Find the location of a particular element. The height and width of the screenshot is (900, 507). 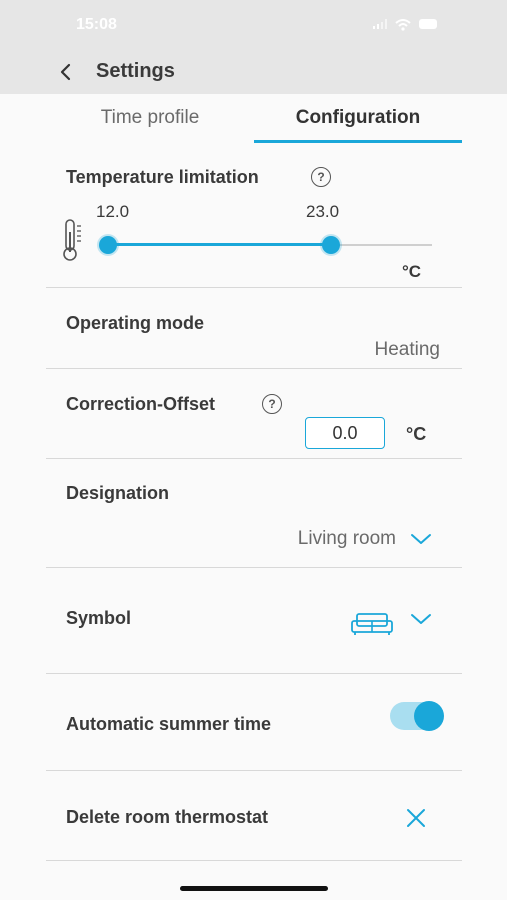

battery-icon is located at coordinates (428, 24).